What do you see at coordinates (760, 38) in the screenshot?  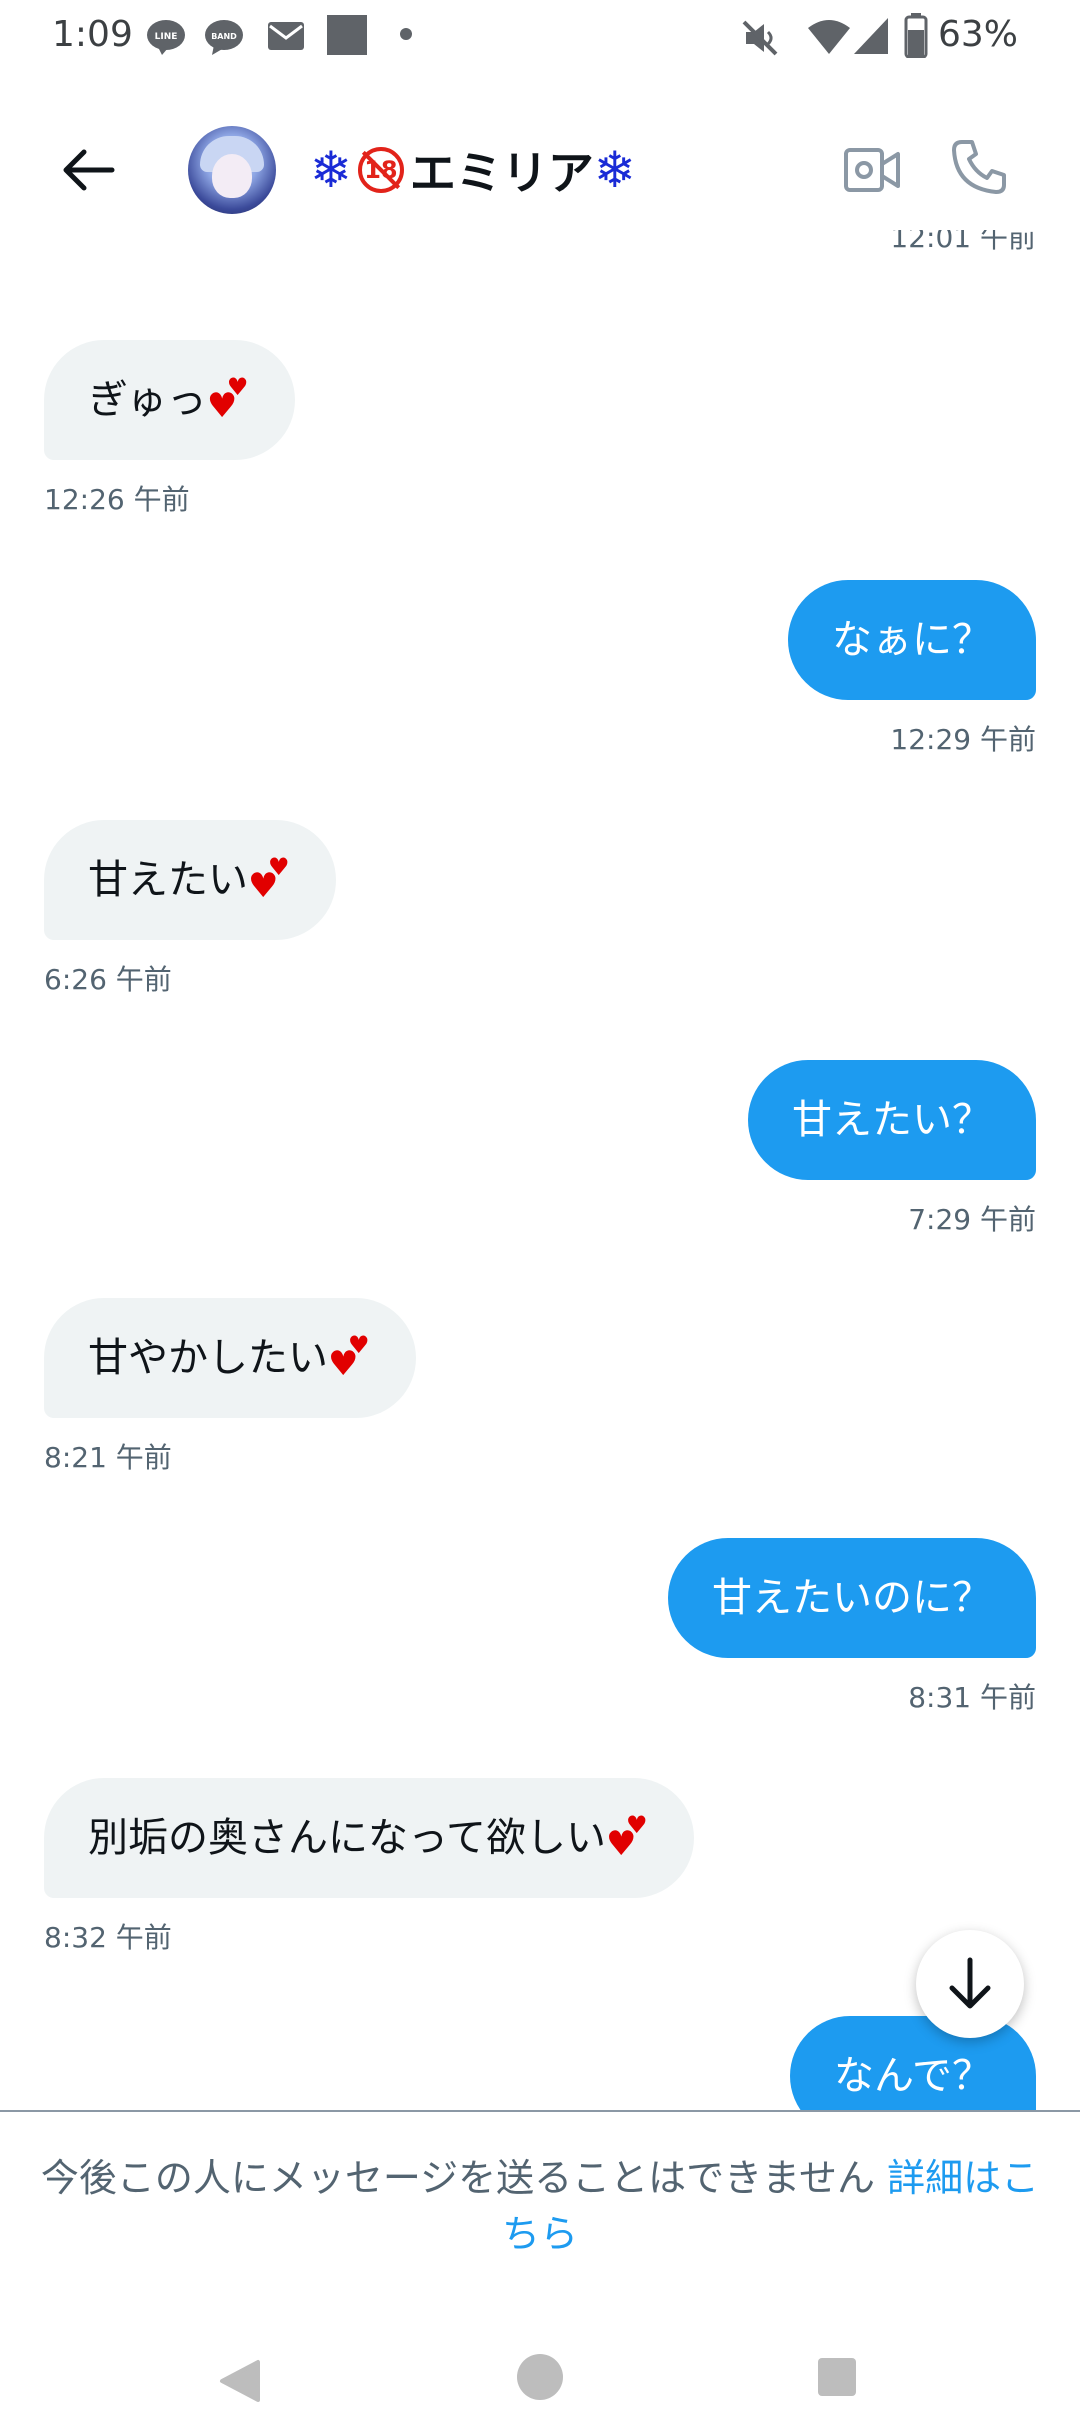 I see `mute-icon` at bounding box center [760, 38].